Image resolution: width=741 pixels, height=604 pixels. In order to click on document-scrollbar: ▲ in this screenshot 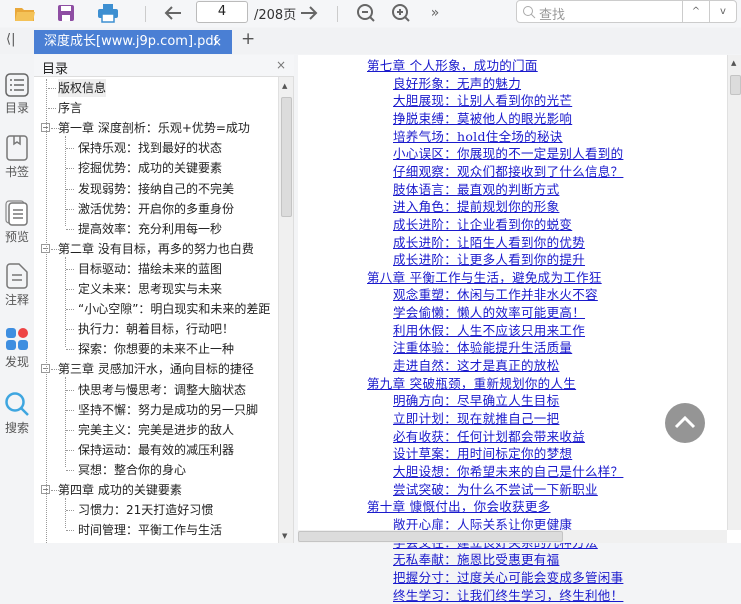, I will do `click(734, 292)`.